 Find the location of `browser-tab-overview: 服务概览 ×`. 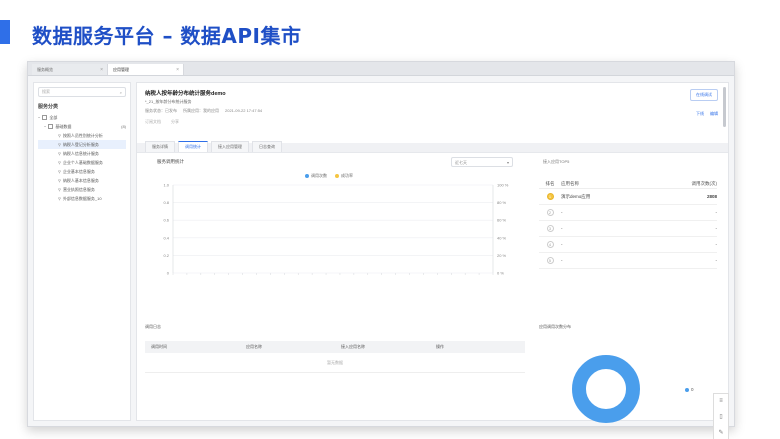

browser-tab-overview: 服务概览 × is located at coordinates (70, 69).